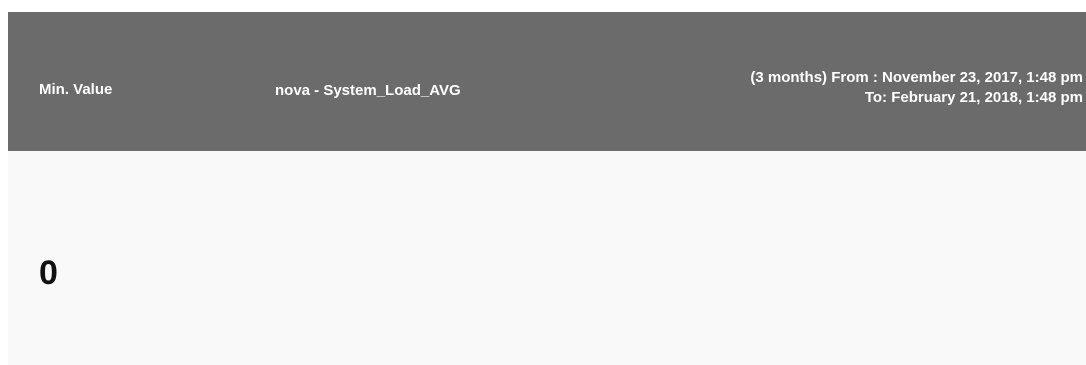 The width and height of the screenshot is (1086, 365). I want to click on metric-value: 0, so click(48, 273).